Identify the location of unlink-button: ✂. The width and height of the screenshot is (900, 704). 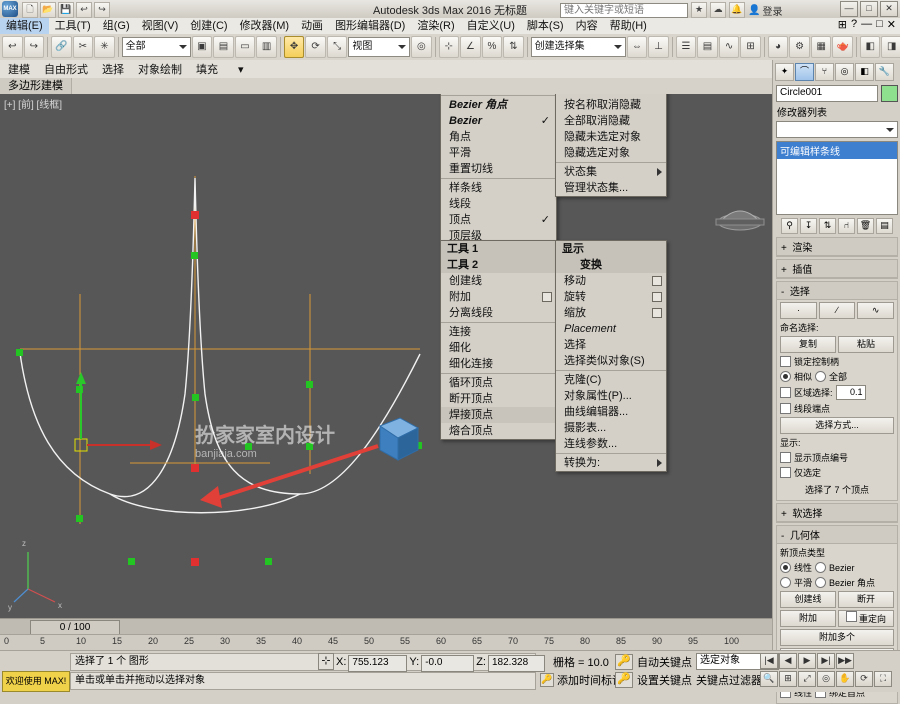
(83, 47).